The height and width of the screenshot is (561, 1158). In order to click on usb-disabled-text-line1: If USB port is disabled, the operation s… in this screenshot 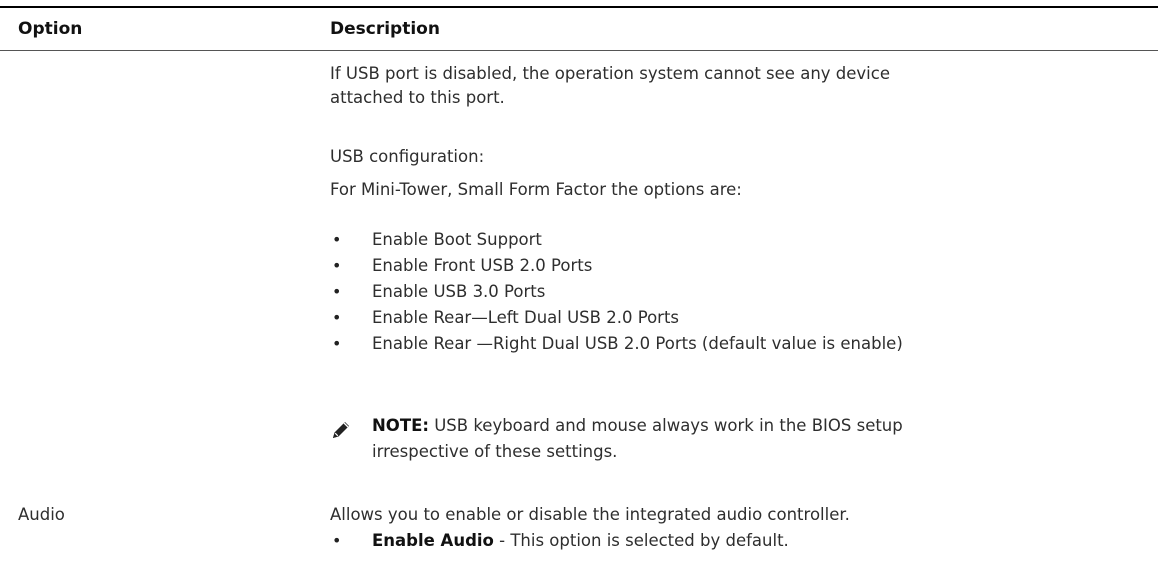, I will do `click(610, 73)`.